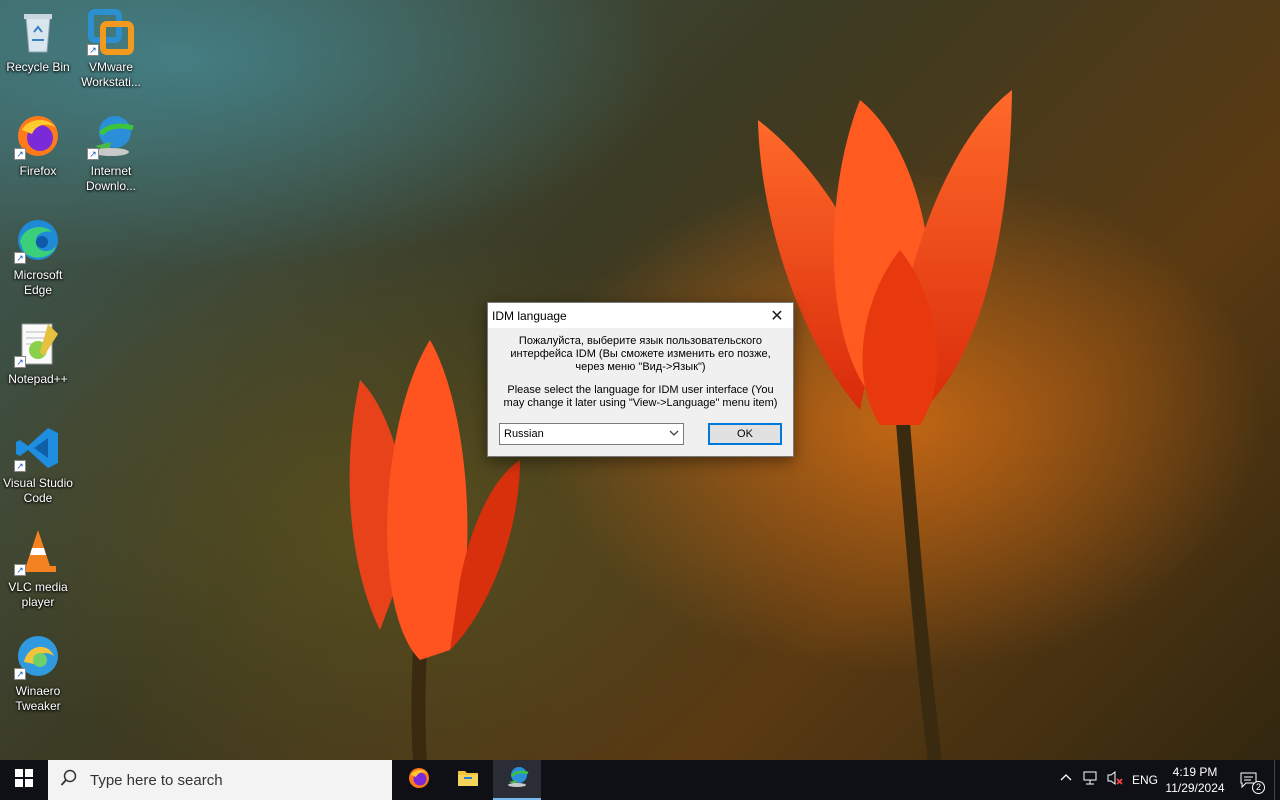 This screenshot has height=800, width=1280. What do you see at coordinates (591, 434) in the screenshot?
I see `language-dropdown: Russian` at bounding box center [591, 434].